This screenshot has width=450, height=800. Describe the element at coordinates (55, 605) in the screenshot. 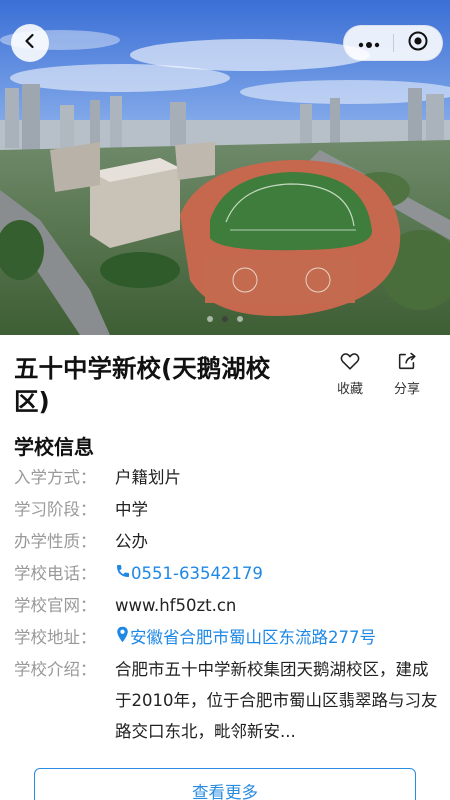

I see `info-label: 学校官网：` at that location.